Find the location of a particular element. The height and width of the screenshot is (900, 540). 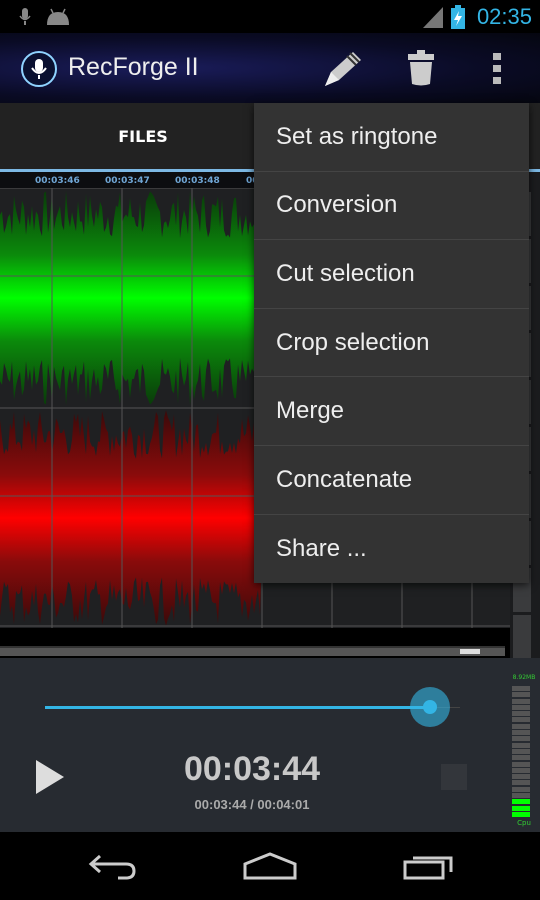

timeline-label: 00:03:48 is located at coordinates (197, 181).